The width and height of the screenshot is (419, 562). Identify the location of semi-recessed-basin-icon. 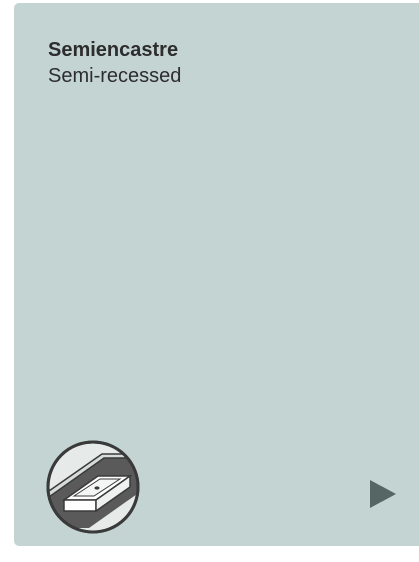
(93, 487).